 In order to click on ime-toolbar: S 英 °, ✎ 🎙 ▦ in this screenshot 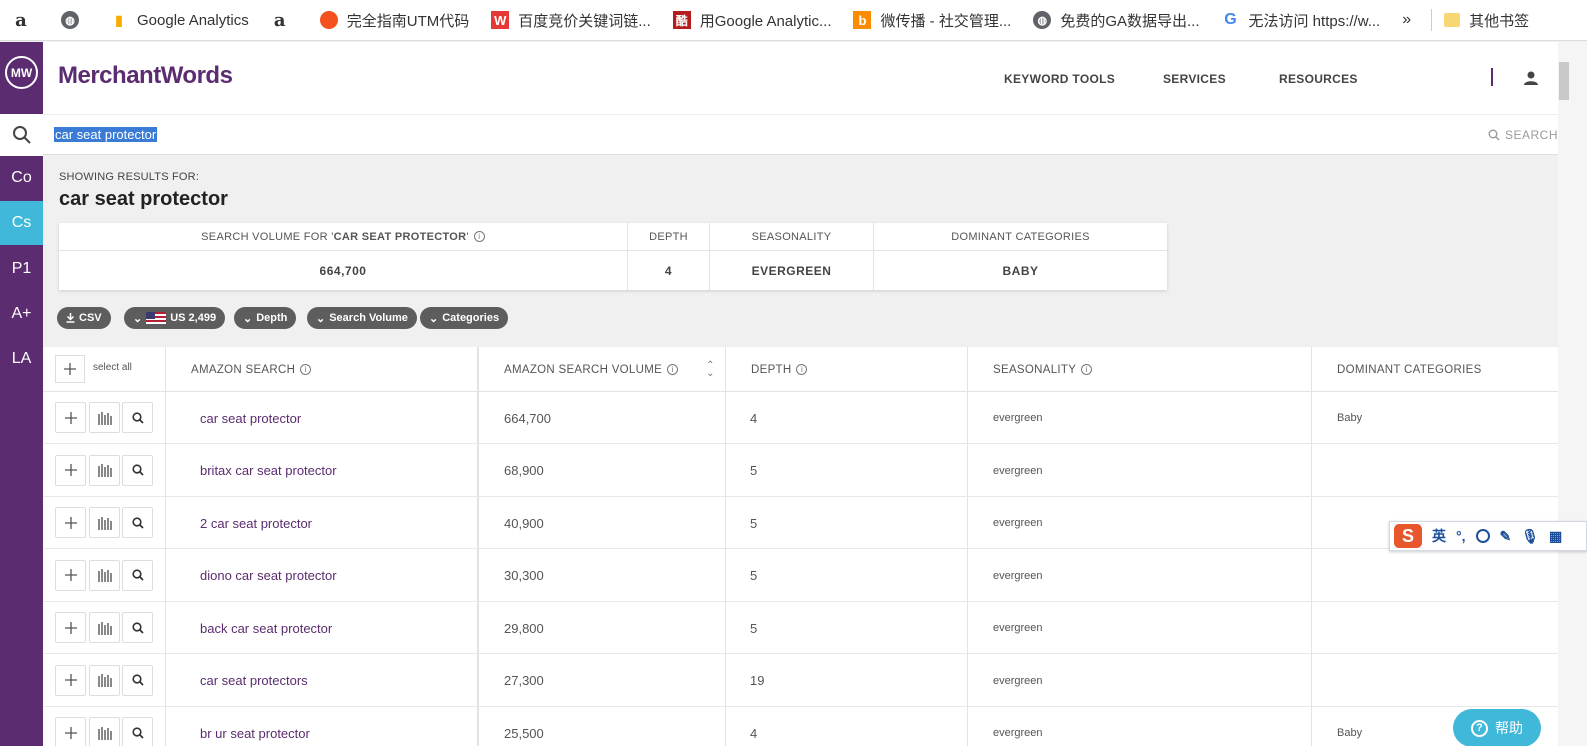, I will do `click(1488, 536)`.